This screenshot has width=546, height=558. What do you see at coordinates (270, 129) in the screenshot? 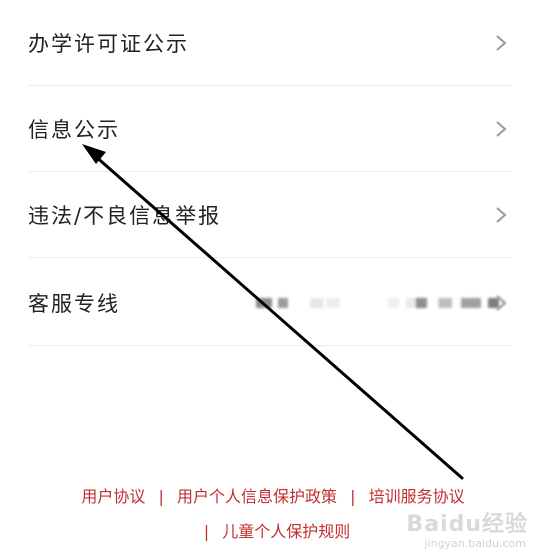
I see `menu-item-info-disclosure: 信息公示` at bounding box center [270, 129].